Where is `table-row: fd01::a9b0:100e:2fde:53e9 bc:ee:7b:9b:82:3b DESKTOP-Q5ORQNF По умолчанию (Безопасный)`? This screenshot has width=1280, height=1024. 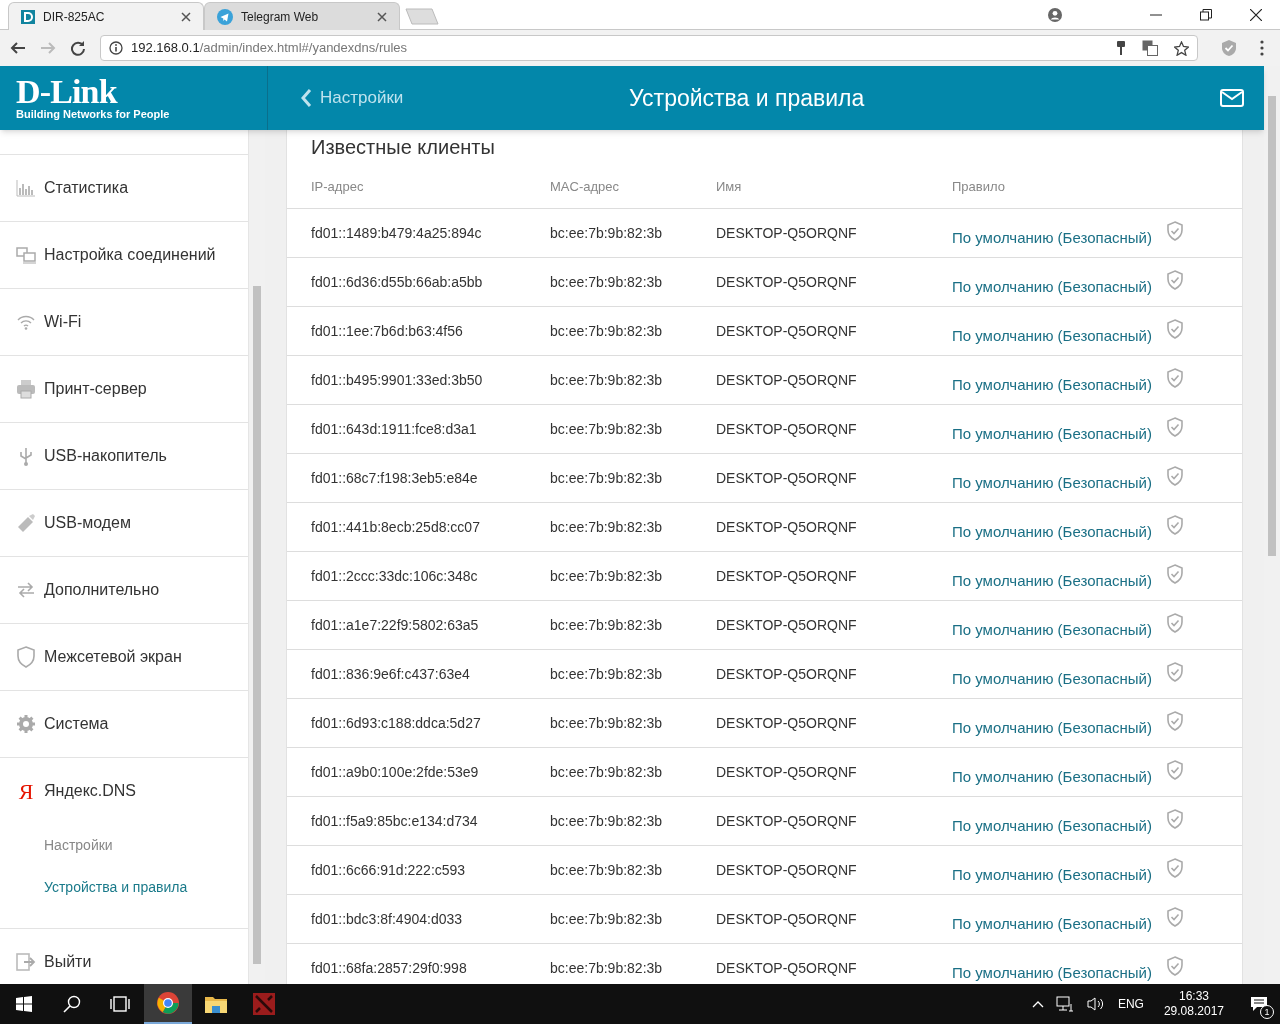 table-row: fd01::a9b0:100e:2fde:53e9 bc:ee:7b:9b:82:3b DESKTOP-Q5ORQNF По умолчанию (Безопасный) is located at coordinates (764, 772).